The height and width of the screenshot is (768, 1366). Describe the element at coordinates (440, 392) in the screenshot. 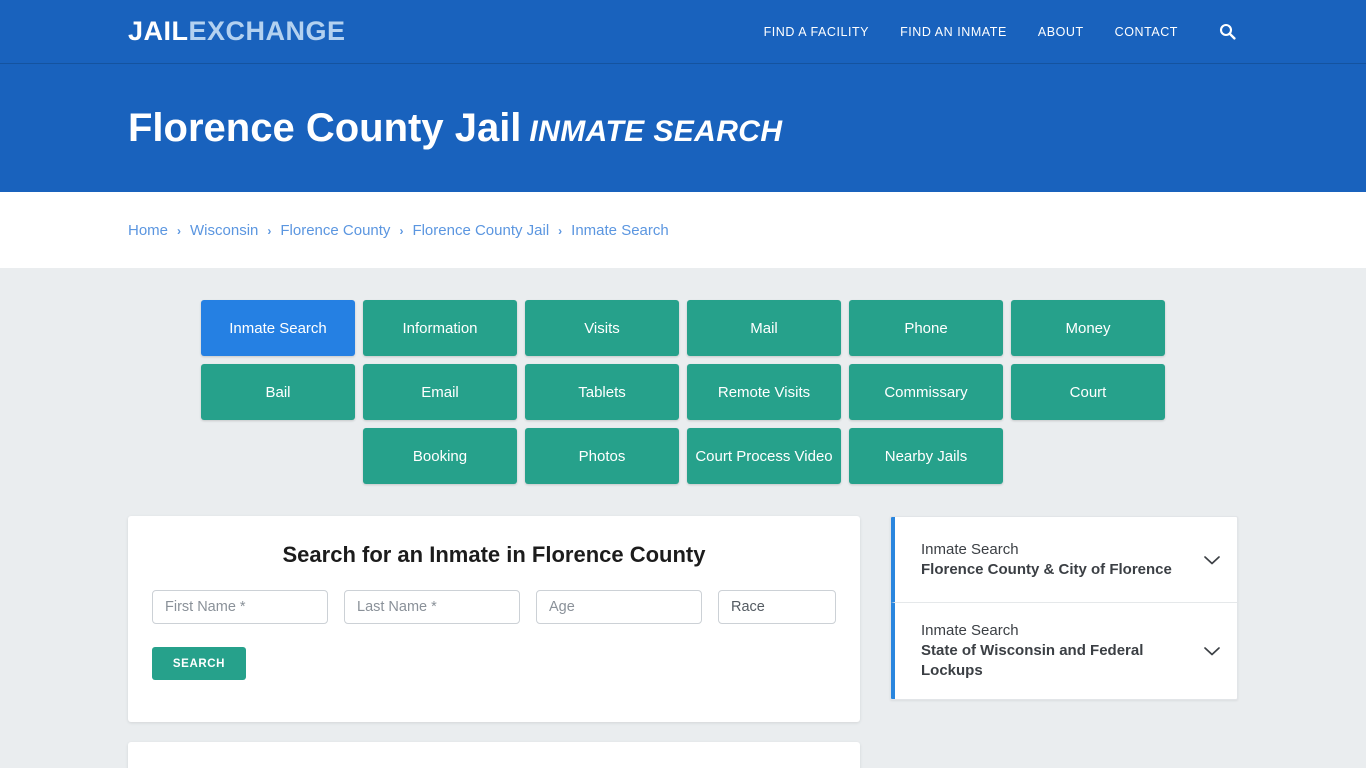

I see `tab-email: Email` at that location.